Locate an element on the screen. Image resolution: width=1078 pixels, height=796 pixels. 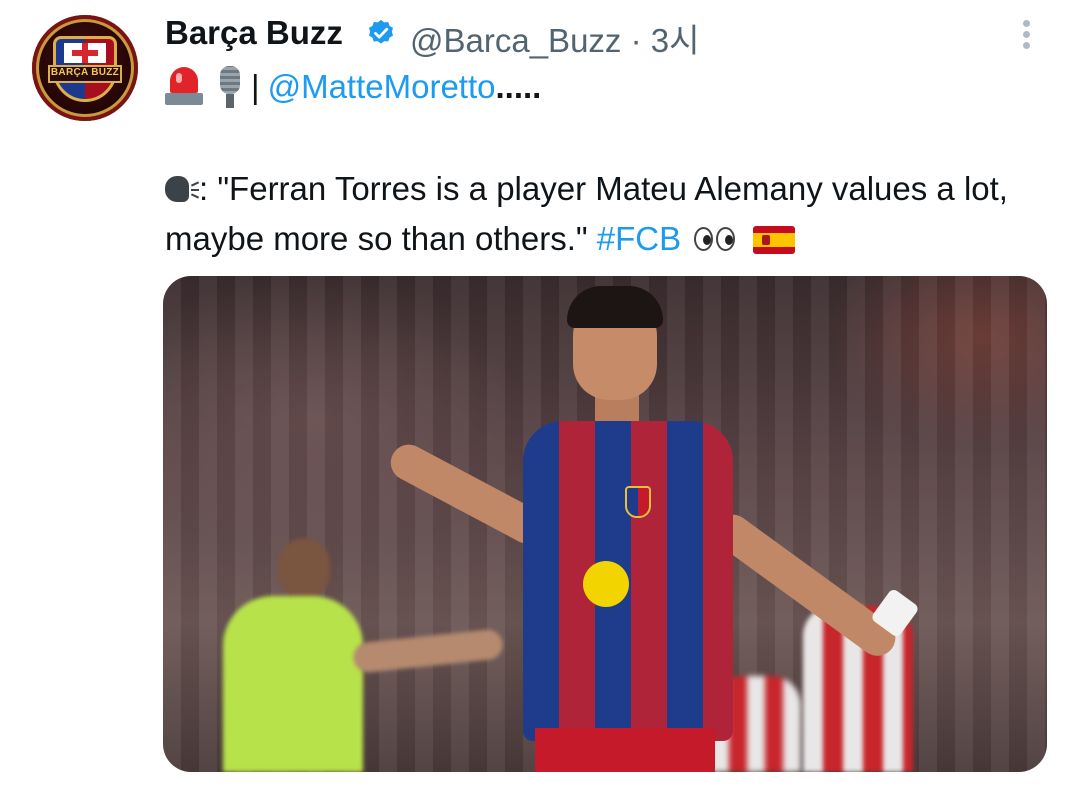
author-handle-and-time: @Barca_Buzz · 3시 is located at coordinates (554, 38).